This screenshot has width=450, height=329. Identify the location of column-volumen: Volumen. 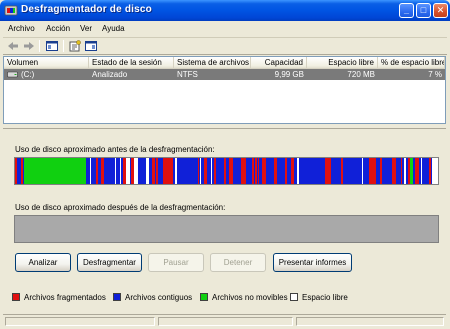
(46, 63).